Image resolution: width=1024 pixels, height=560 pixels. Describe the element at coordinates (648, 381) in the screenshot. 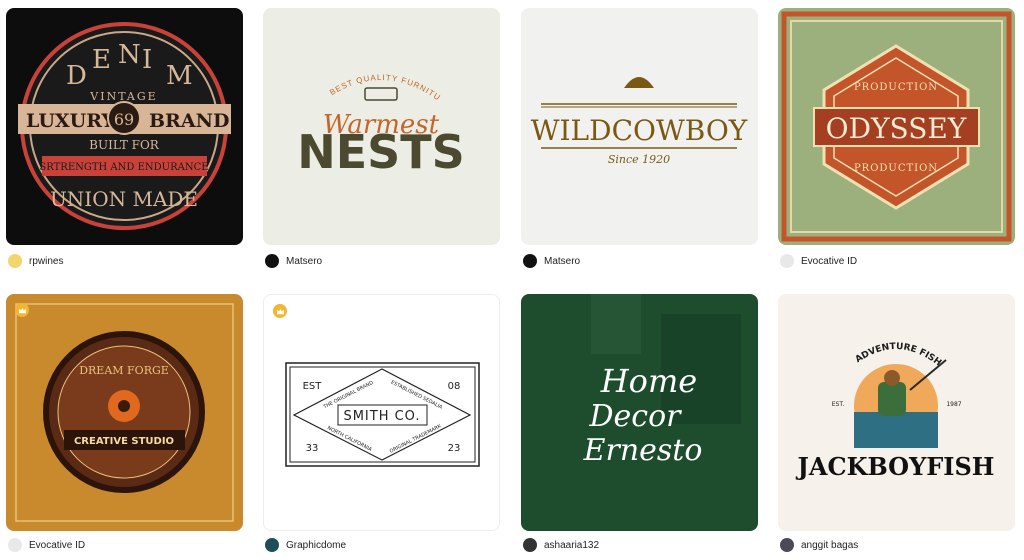

I see `logo-text: Home` at that location.